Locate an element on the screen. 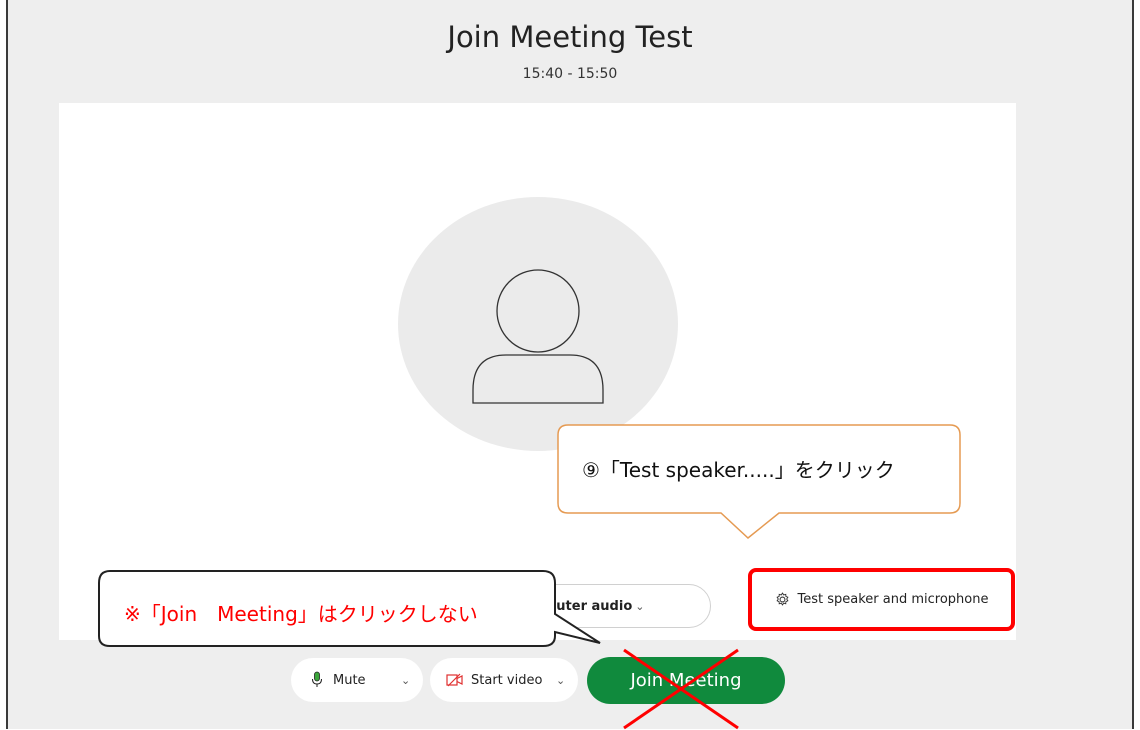 This screenshot has width=1140, height=730. start-video-label: Start video is located at coordinates (507, 680).